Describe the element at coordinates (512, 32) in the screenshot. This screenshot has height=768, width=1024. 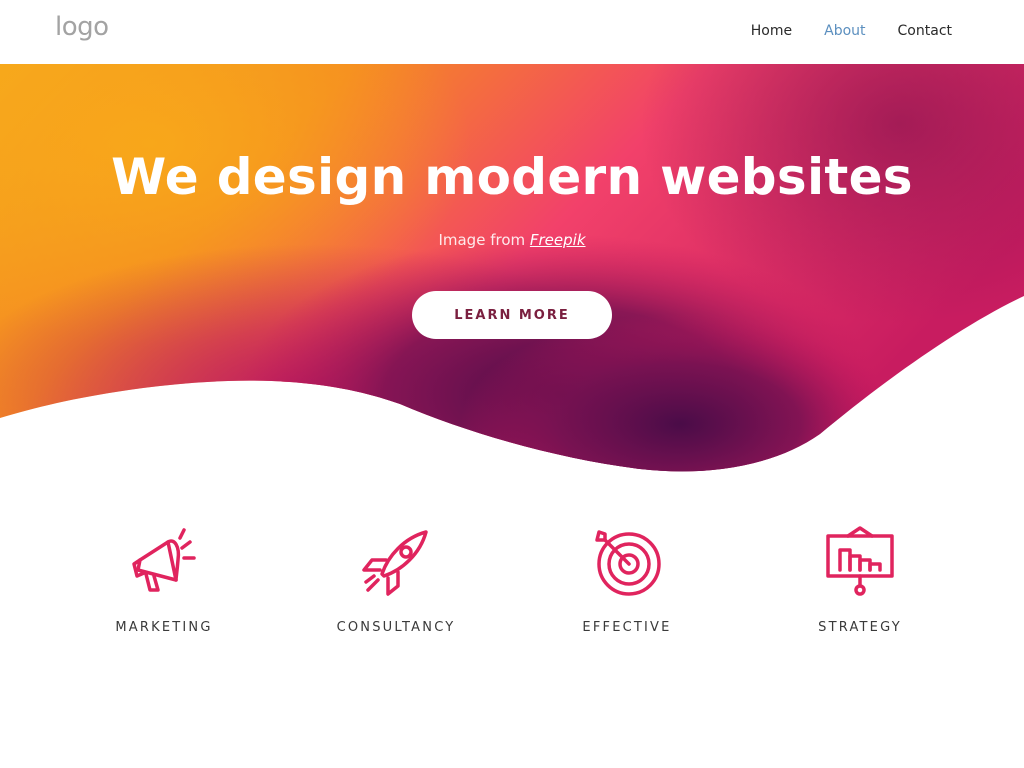
I see `site-header: logo Home About Contact` at that location.